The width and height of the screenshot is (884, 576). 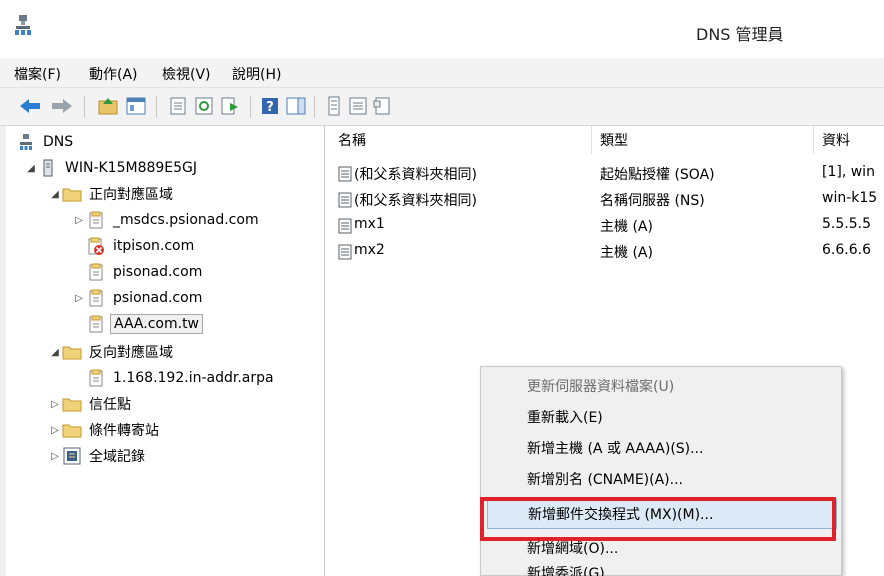 I want to click on list-icon, so click(x=358, y=106).